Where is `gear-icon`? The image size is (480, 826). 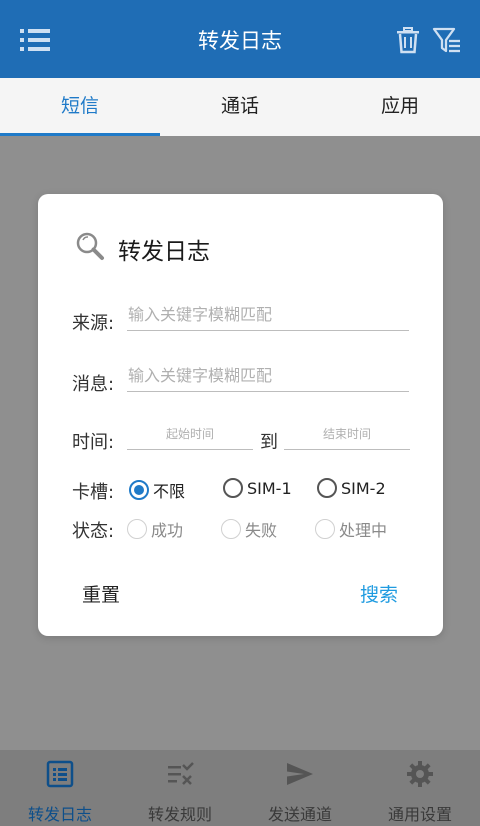 gear-icon is located at coordinates (420, 774).